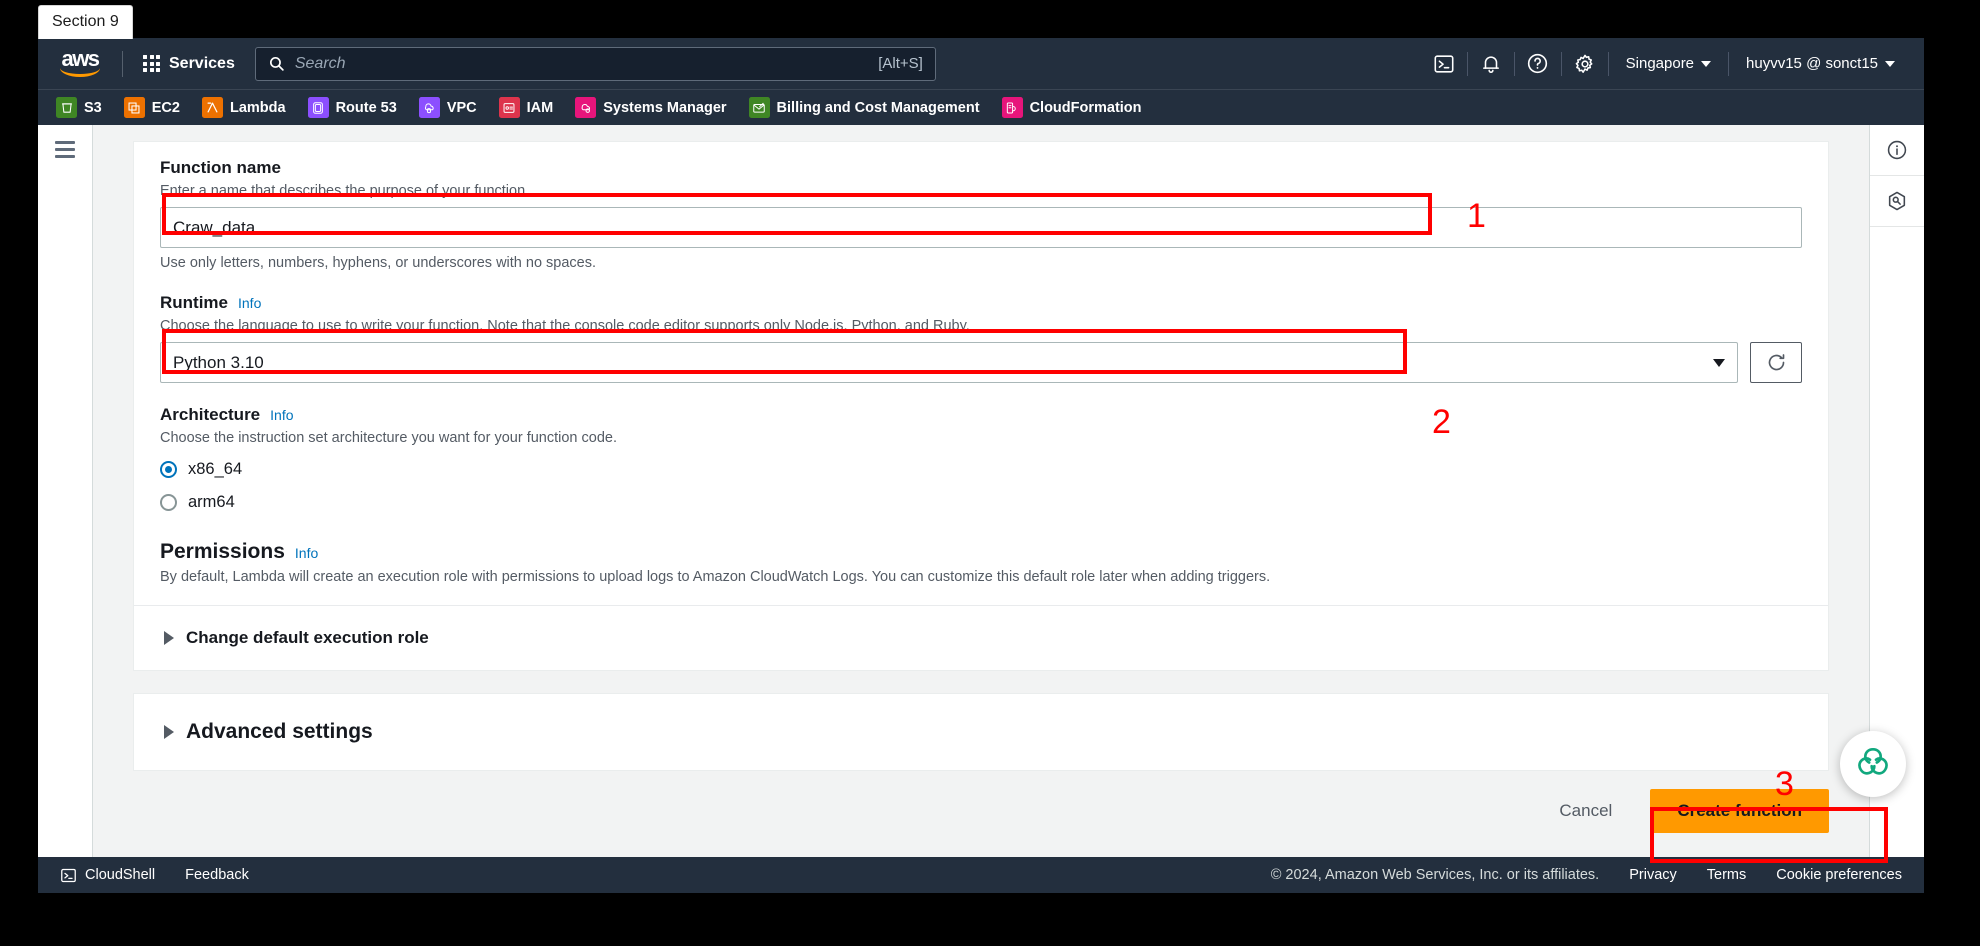 This screenshot has width=1980, height=946. I want to click on cloudformation-icon, so click(1012, 107).